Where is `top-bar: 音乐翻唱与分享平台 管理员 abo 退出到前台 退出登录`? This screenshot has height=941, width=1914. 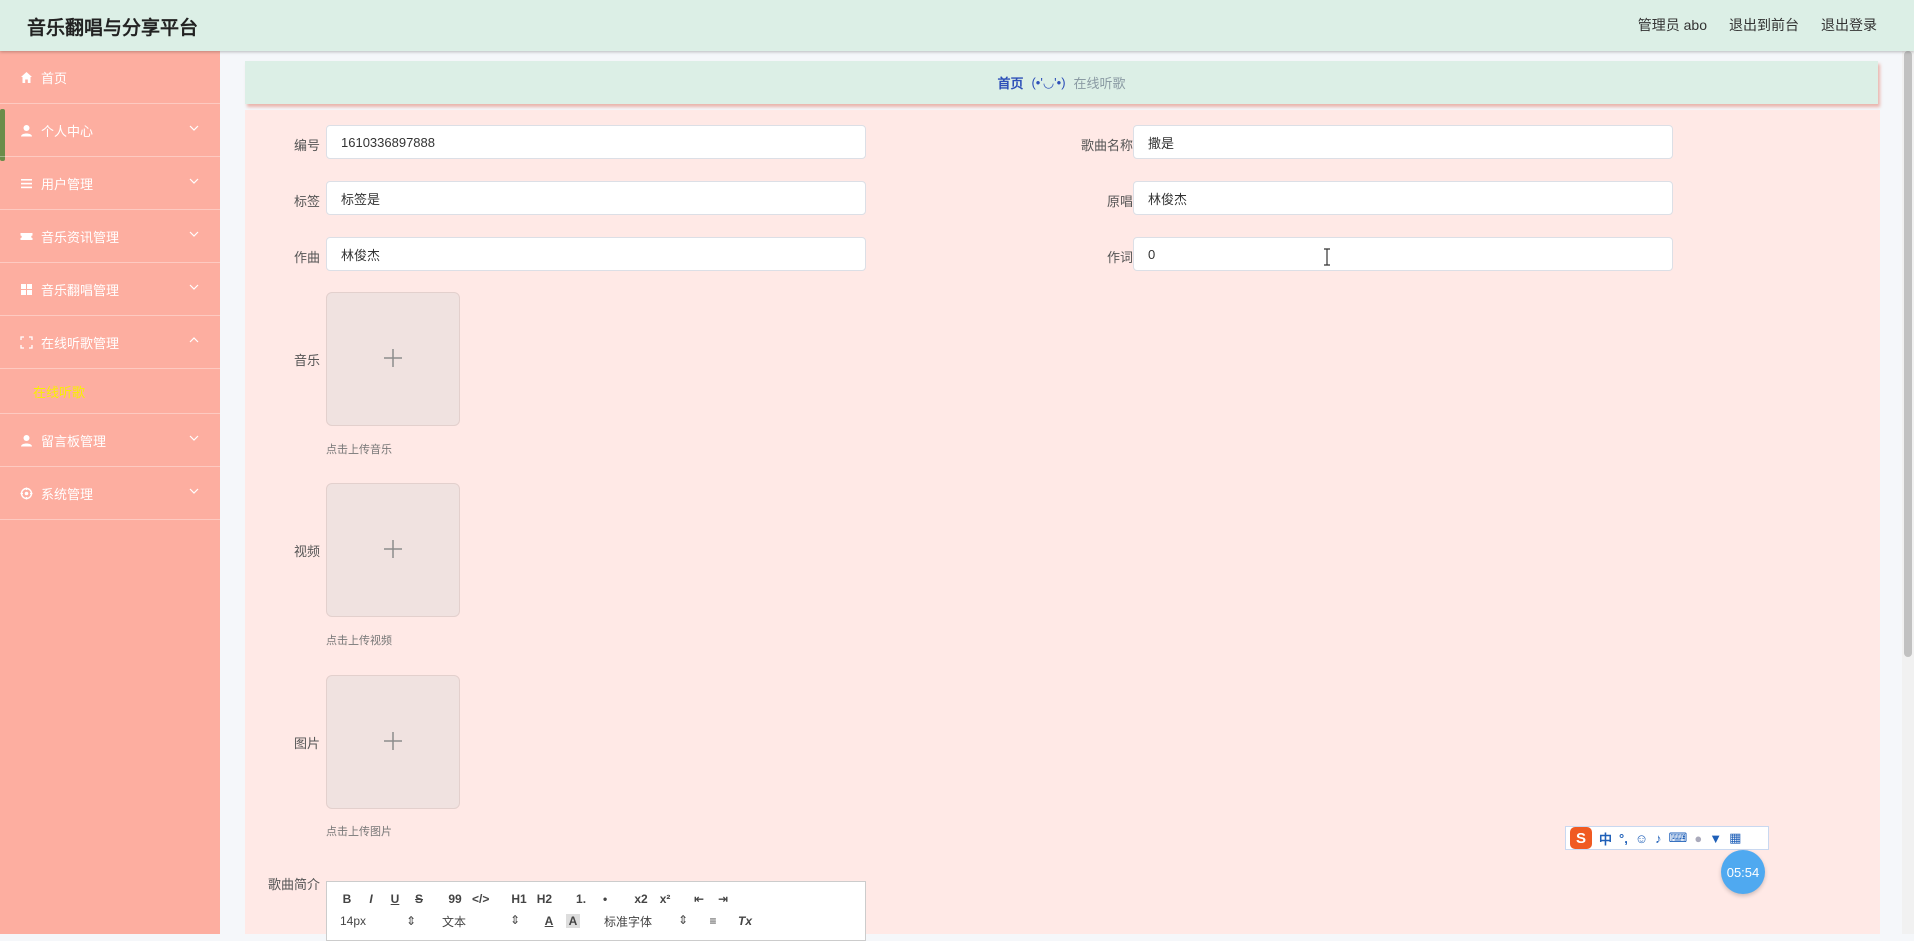
top-bar: 音乐翻唱与分享平台 管理员 abo 退出到前台 退出登录 is located at coordinates (957, 25).